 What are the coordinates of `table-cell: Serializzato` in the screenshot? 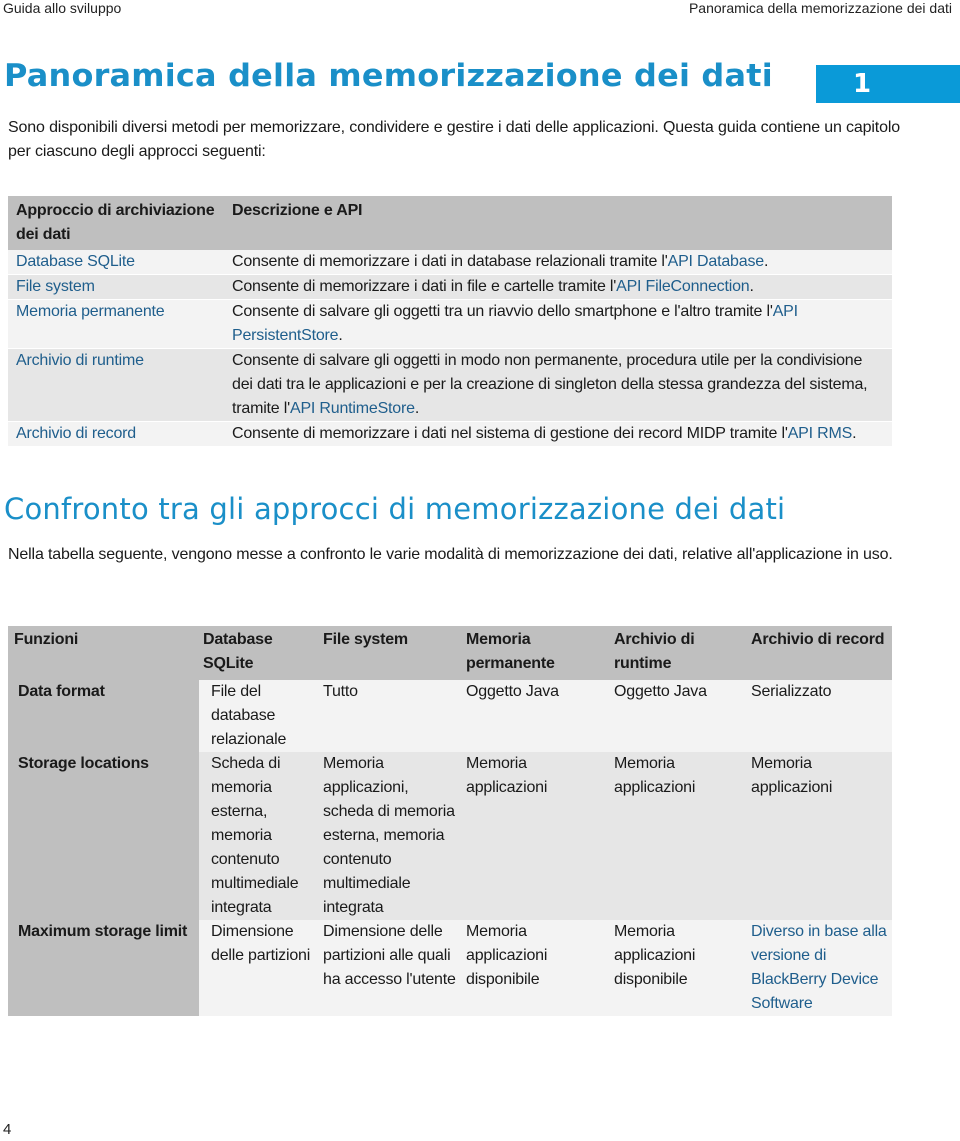 It's located at (819, 716).